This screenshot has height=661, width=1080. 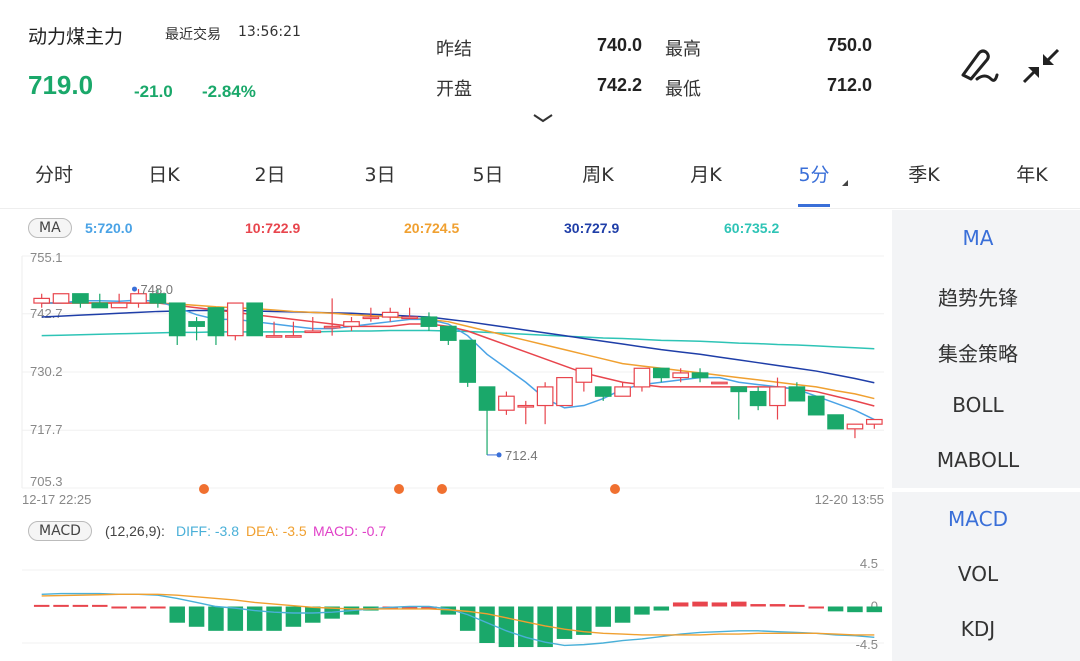 What do you see at coordinates (458, 614) in the screenshot?
I see `dea-line` at bounding box center [458, 614].